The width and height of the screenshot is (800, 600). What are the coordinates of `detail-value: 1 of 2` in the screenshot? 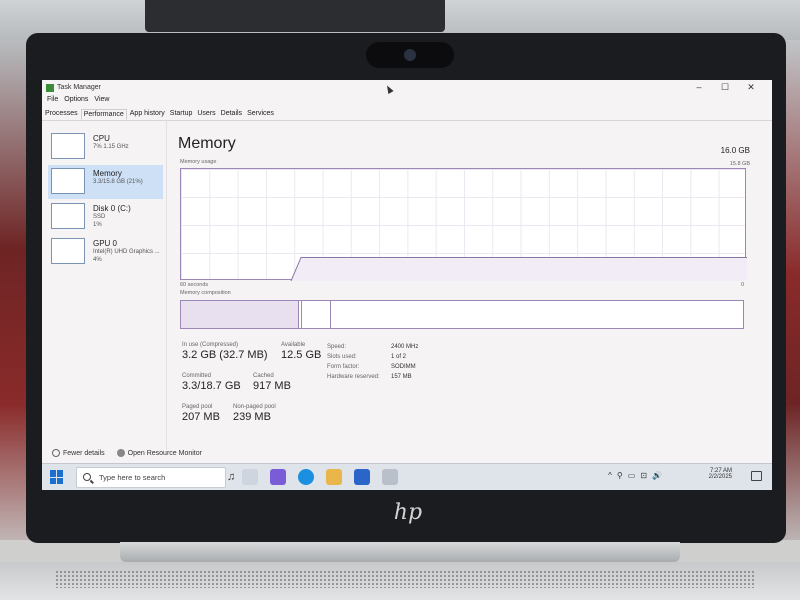 It's located at (399, 357).